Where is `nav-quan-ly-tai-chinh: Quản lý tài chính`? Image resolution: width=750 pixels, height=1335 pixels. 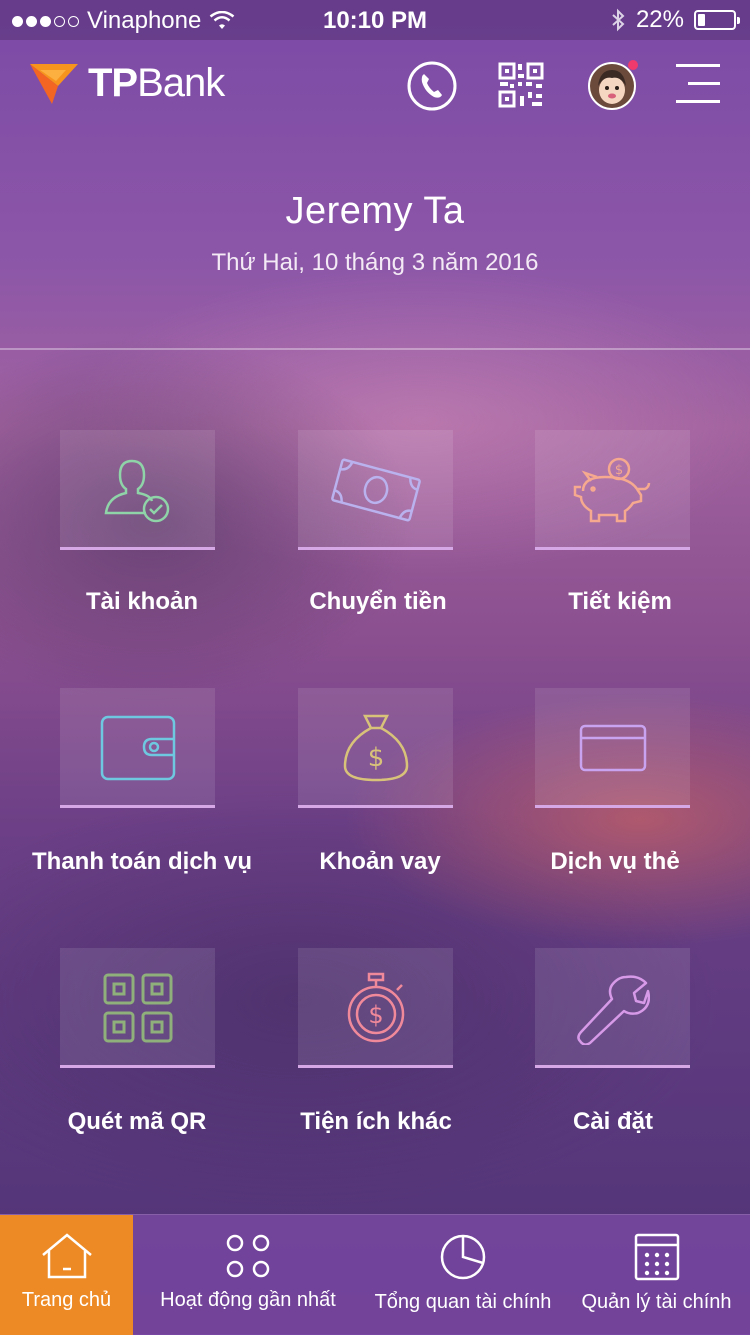
nav-quan-ly-tai-chinh: Quản lý tài chính is located at coordinates (656, 1275).